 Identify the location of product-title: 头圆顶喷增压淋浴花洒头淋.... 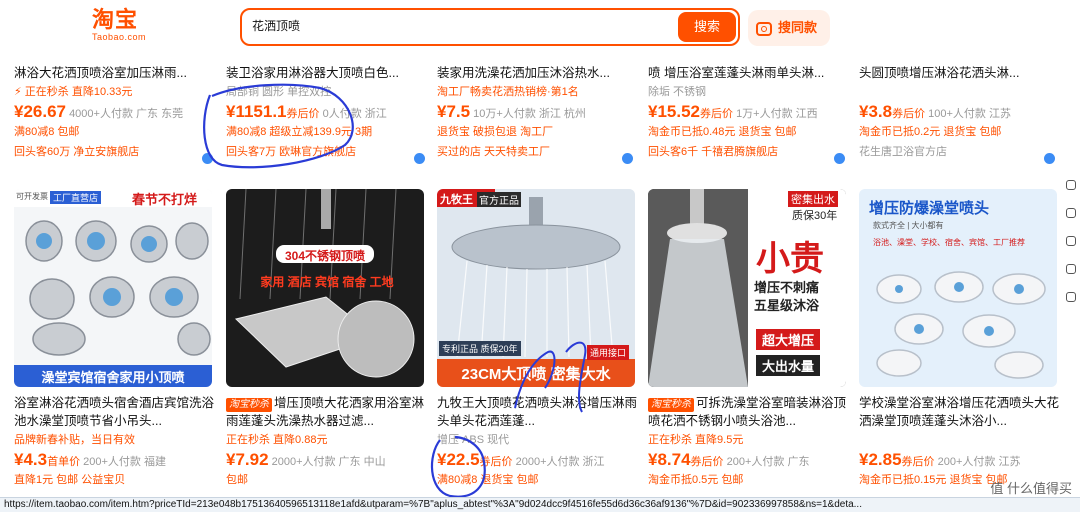
(959, 73).